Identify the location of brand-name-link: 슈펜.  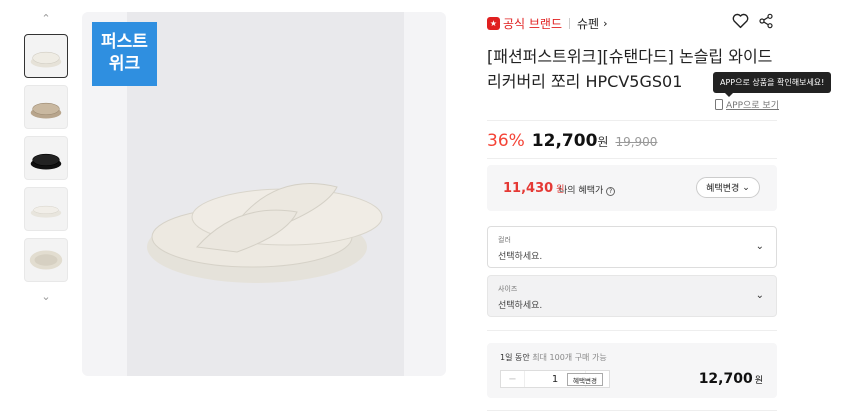
(588, 23).